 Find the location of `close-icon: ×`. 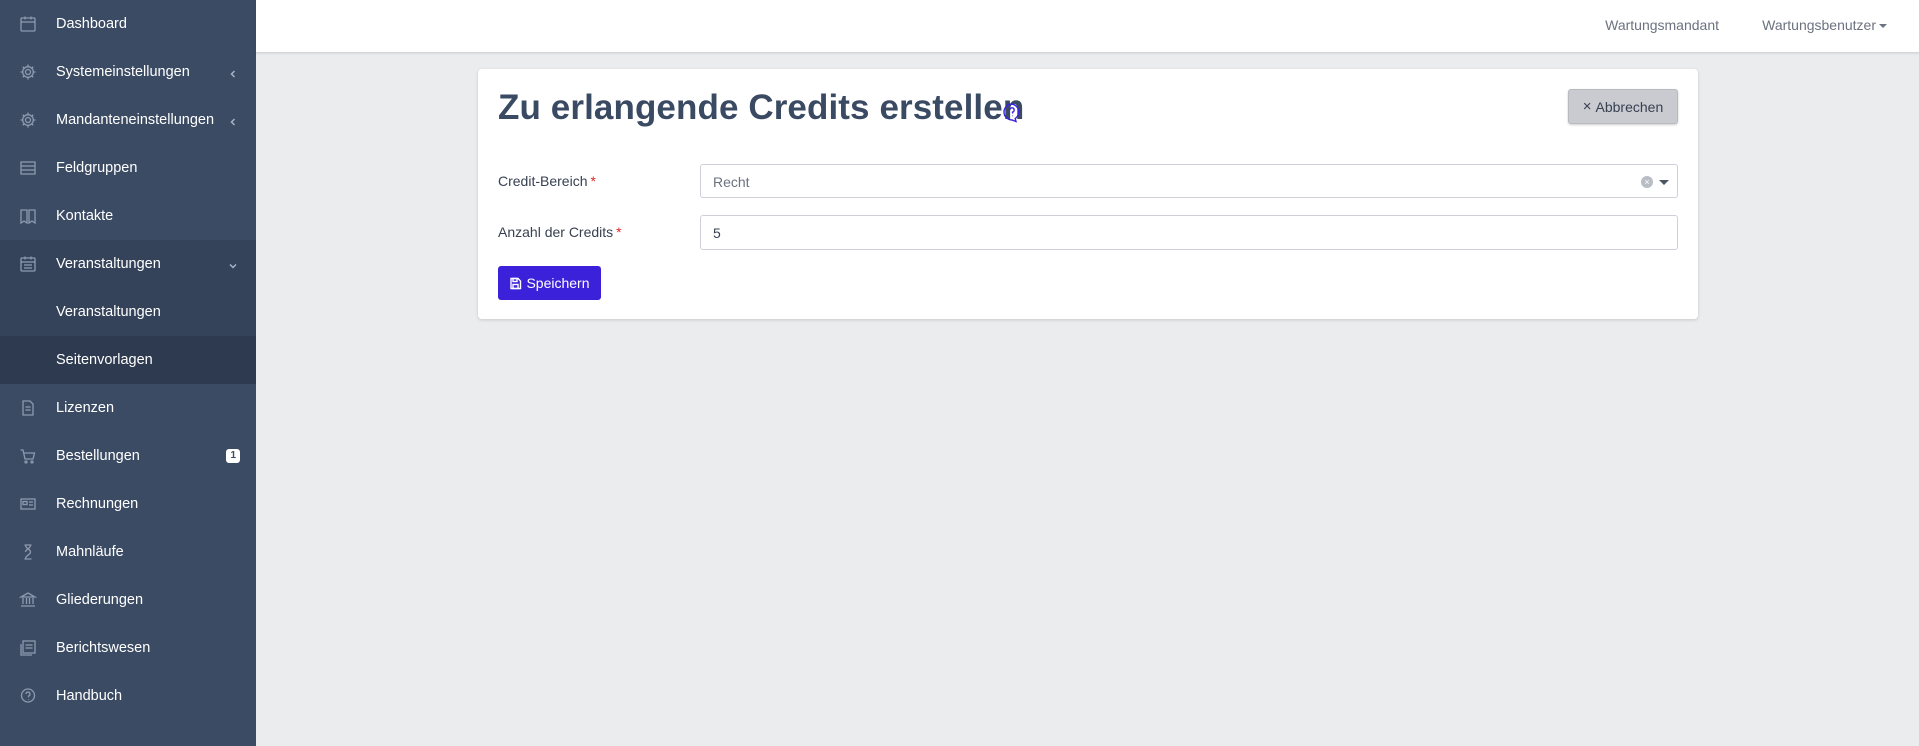

close-icon: × is located at coordinates (1587, 106).